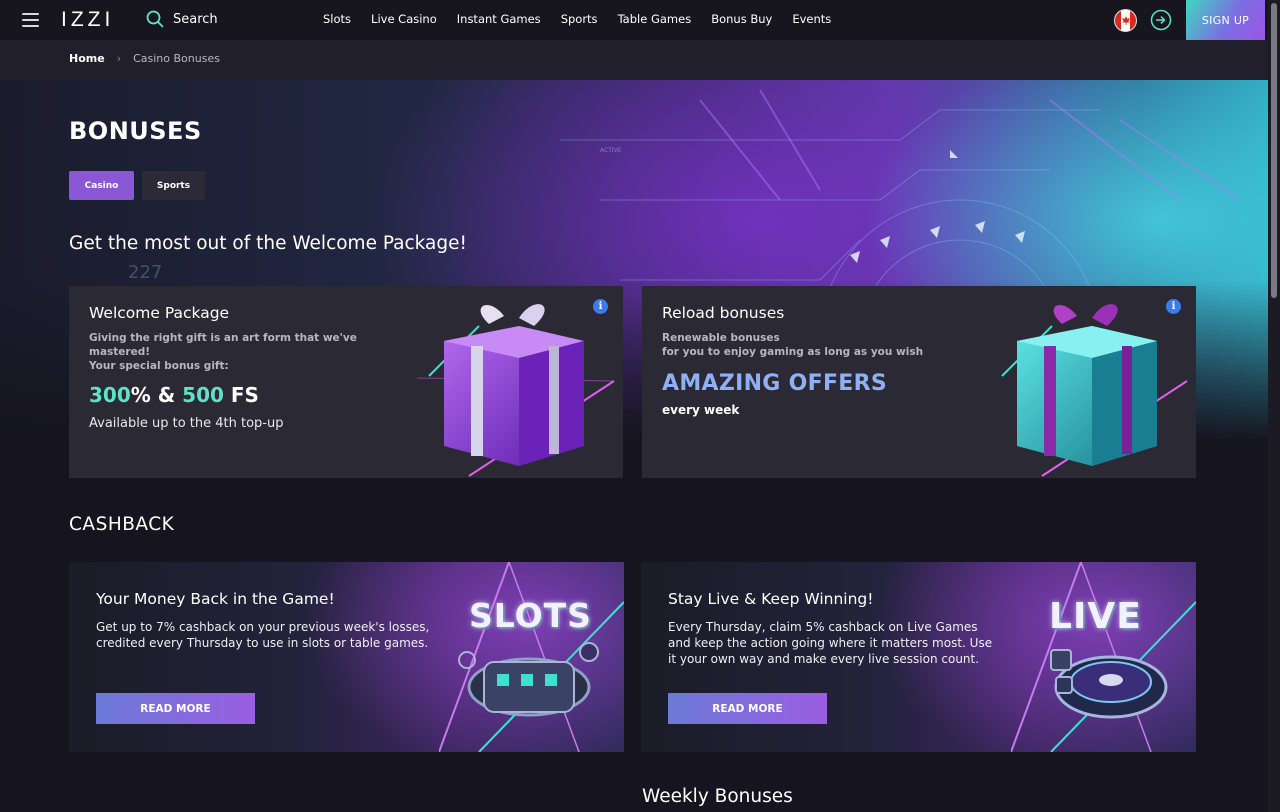  Describe the element at coordinates (404, 19) in the screenshot. I see `nav-live-casino: Live Casino` at that location.